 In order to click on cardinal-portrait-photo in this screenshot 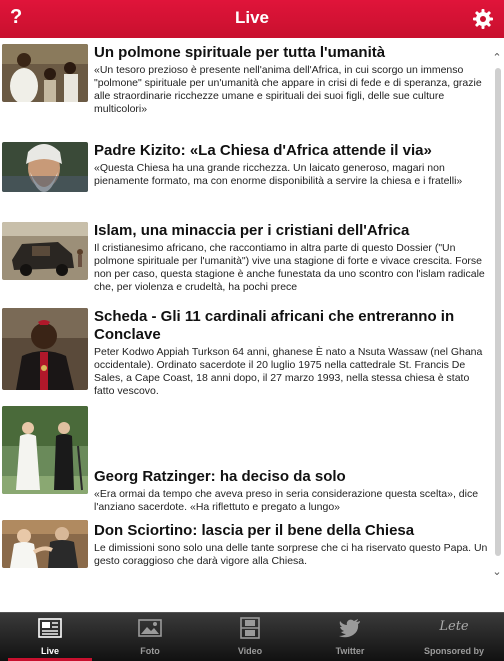, I will do `click(45, 349)`.